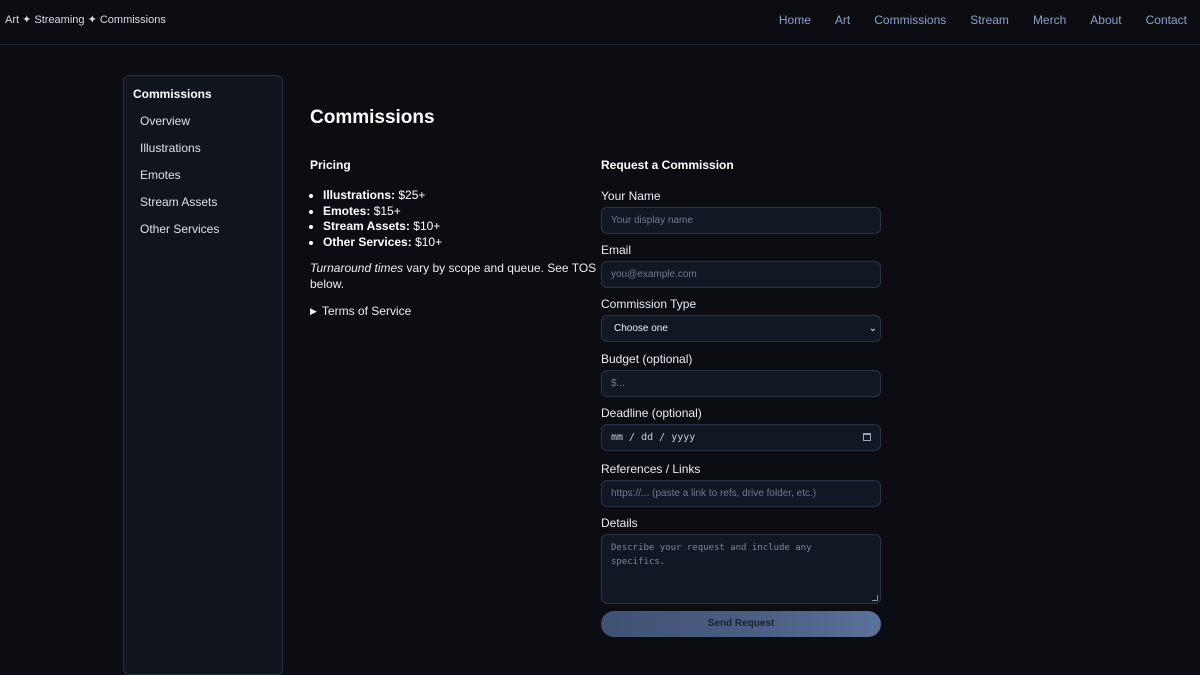 The height and width of the screenshot is (675, 1200). Describe the element at coordinates (653, 437) in the screenshot. I see `date-placeholder: mm / dd / yyyy` at that location.